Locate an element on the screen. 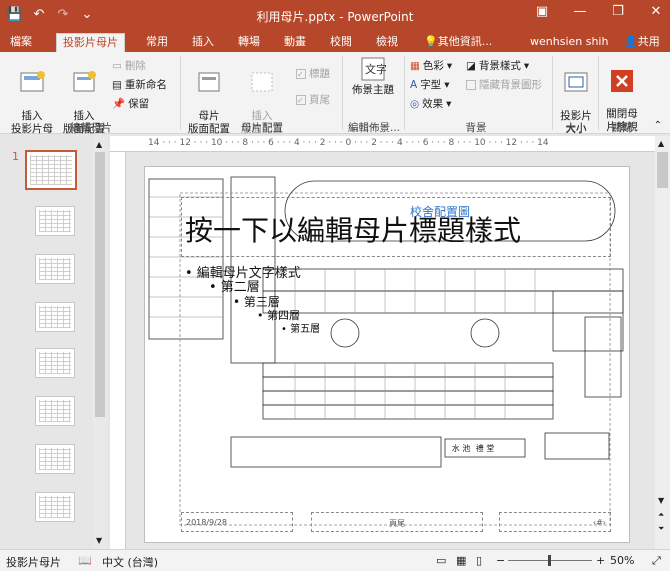  lightbulb-icon: 💡 is located at coordinates (431, 41).